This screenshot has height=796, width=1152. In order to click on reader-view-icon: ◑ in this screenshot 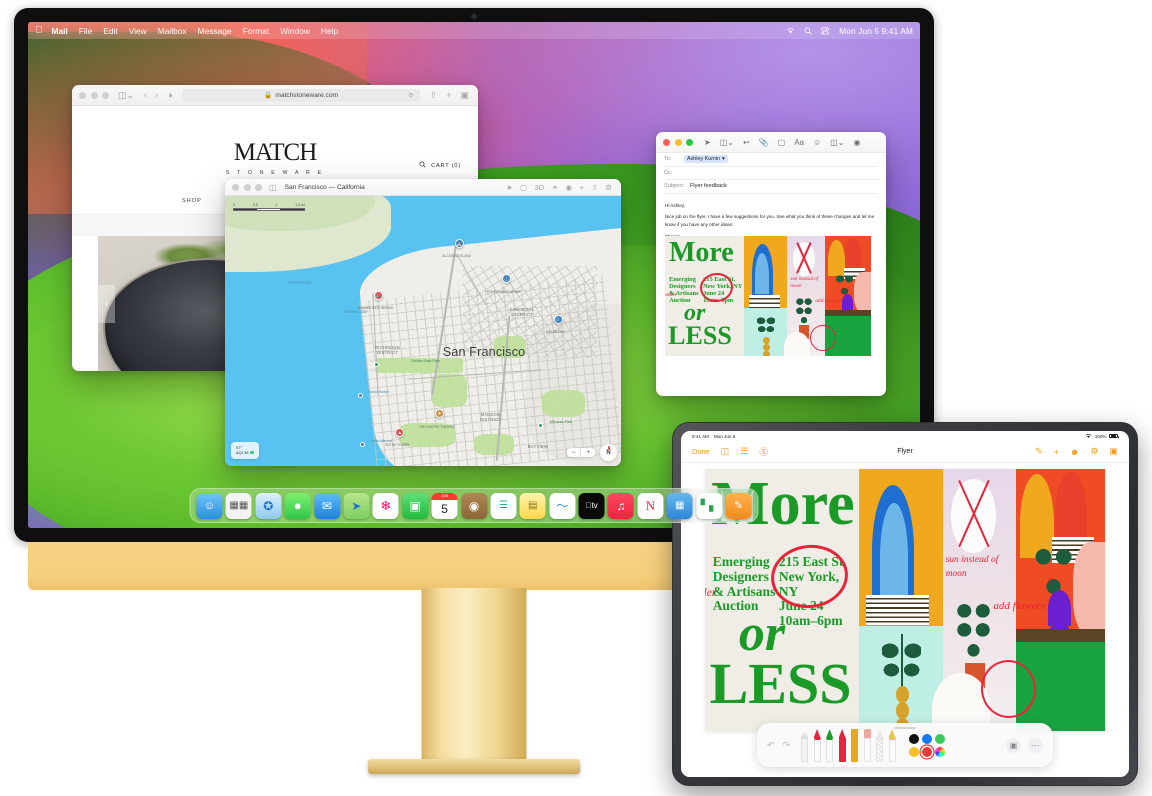, I will do `click(169, 95)`.